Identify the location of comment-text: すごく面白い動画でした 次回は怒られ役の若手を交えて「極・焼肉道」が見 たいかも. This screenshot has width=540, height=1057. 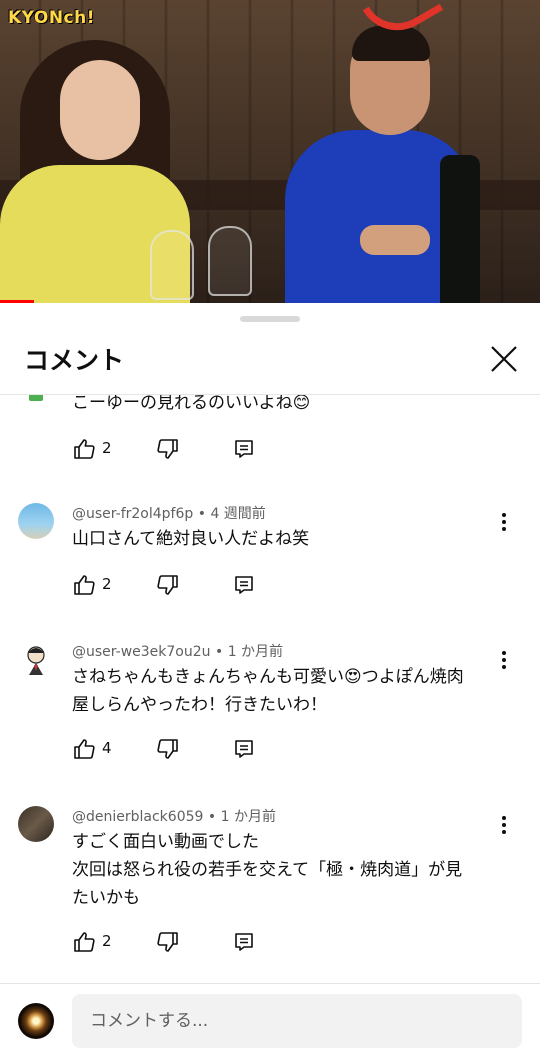
(287, 870).